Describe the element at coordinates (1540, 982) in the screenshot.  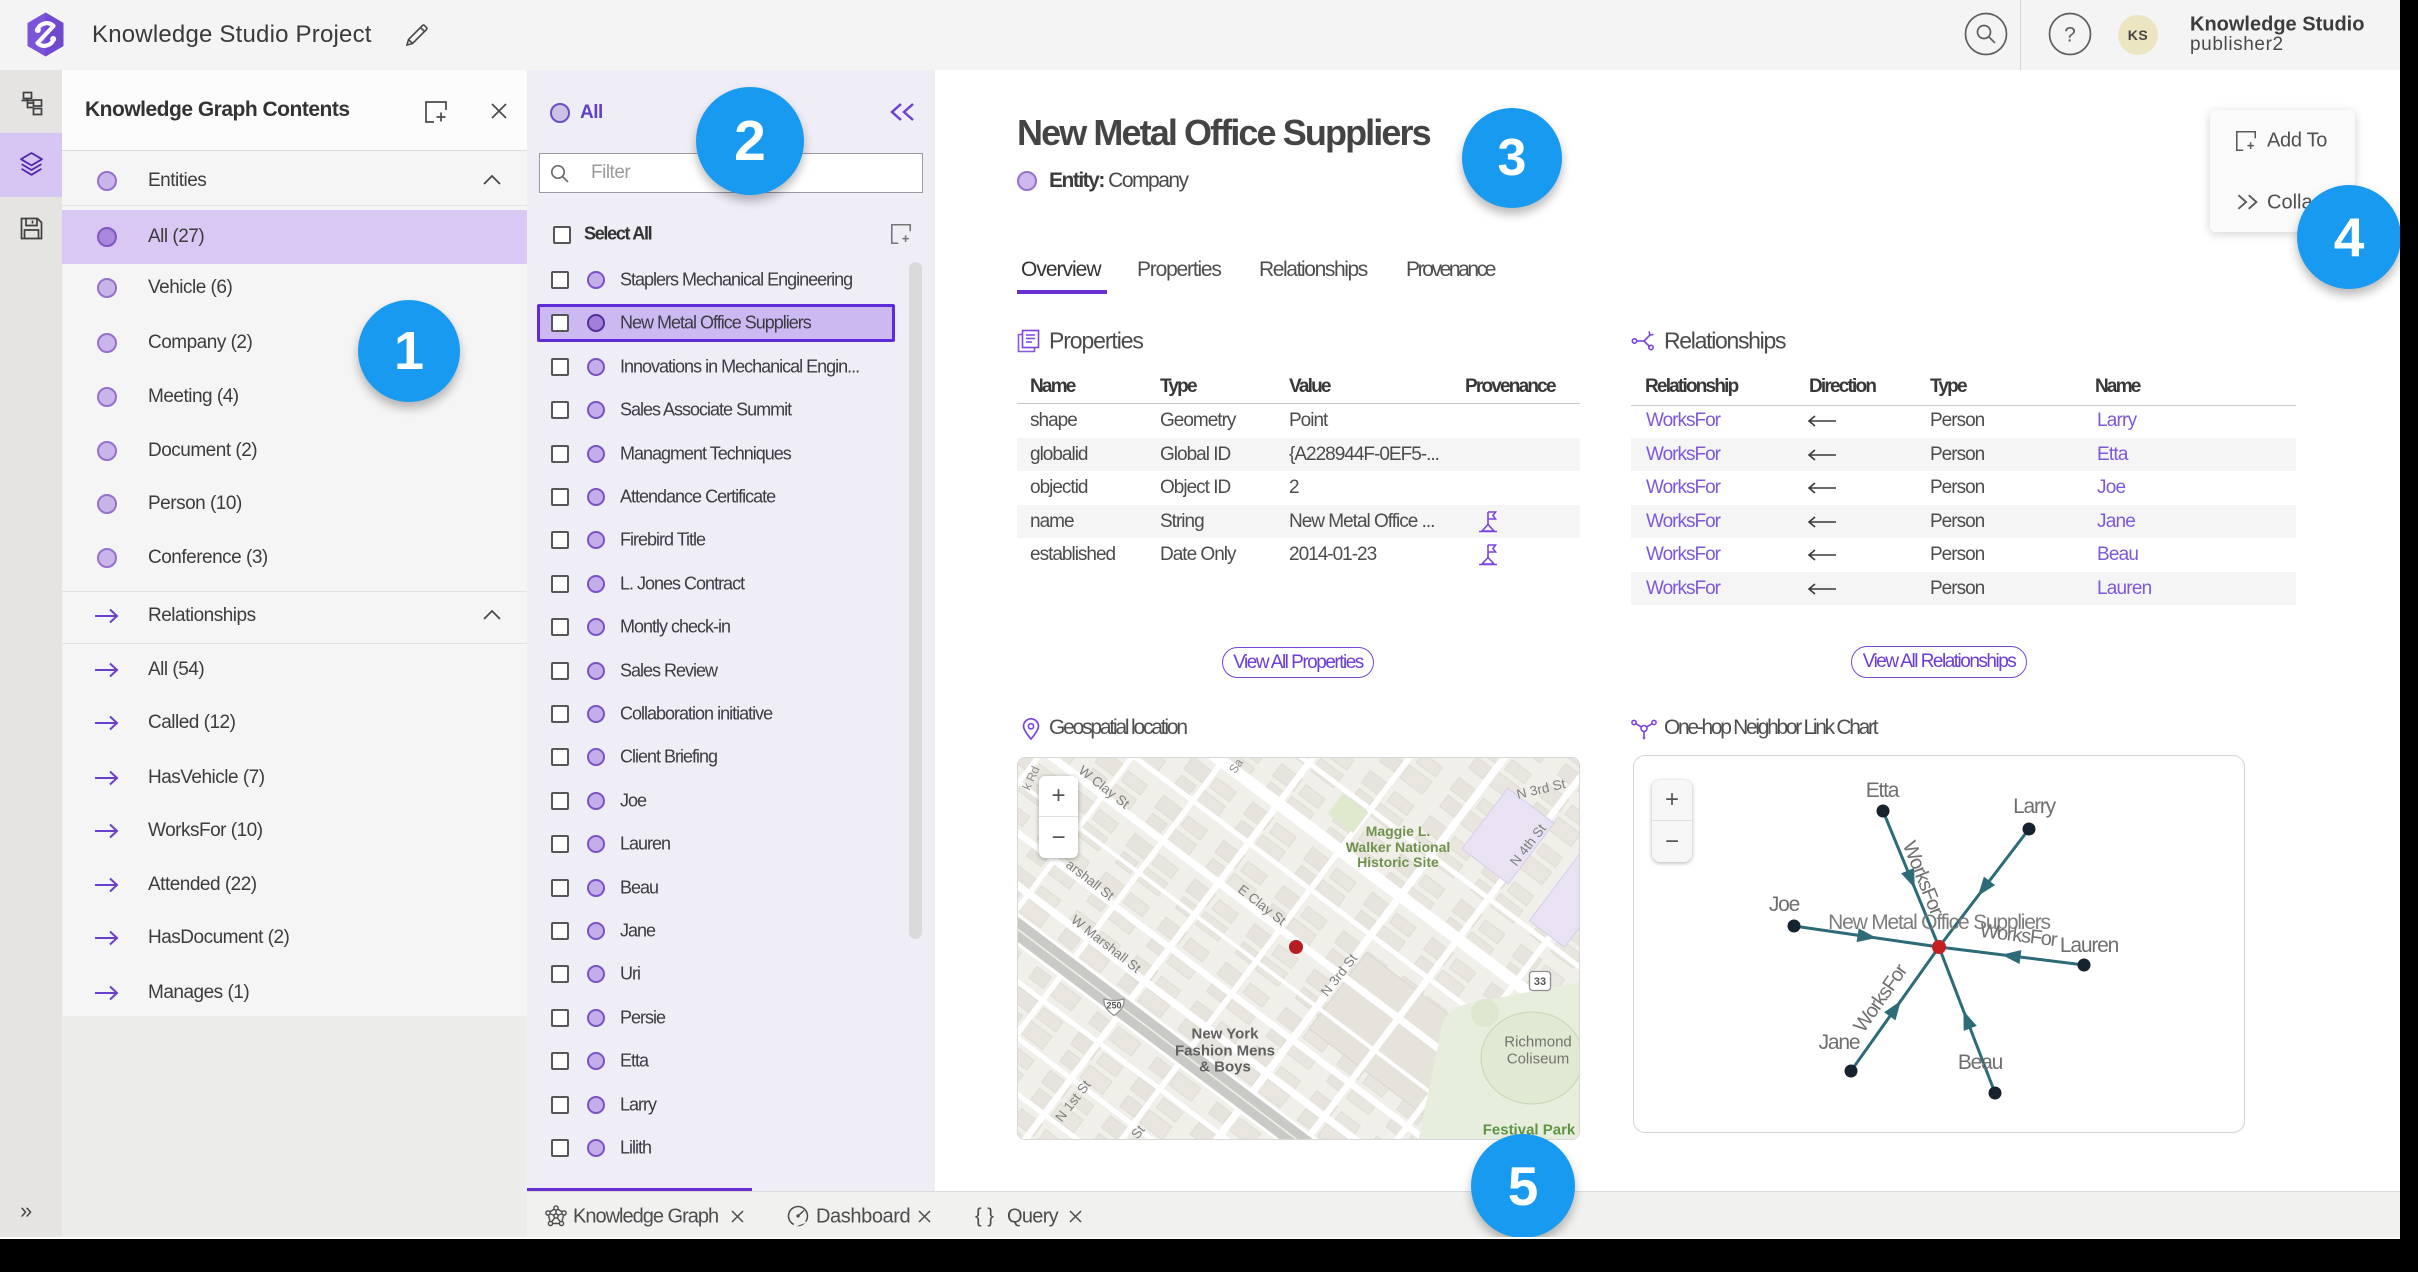
I see `svg-text: 33` at that location.